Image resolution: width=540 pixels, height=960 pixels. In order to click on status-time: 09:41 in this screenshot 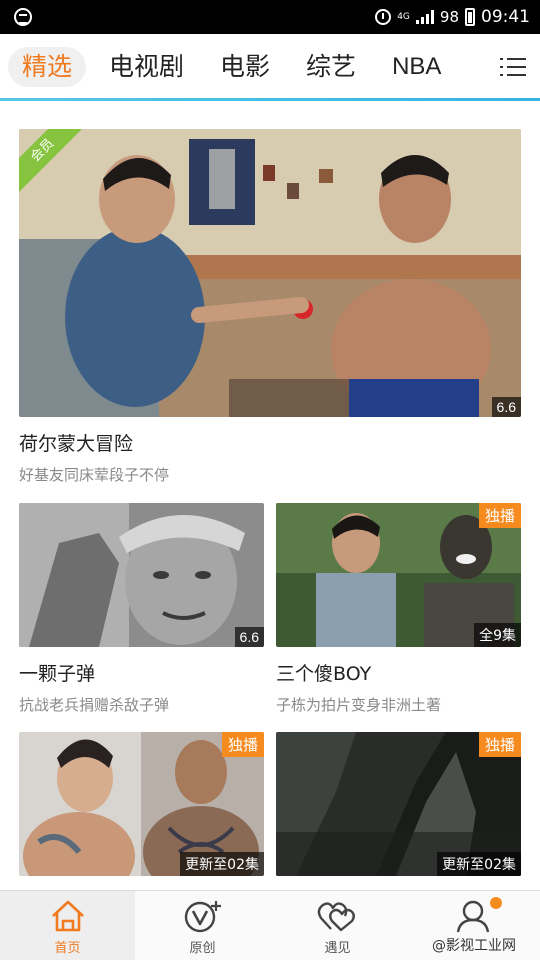, I will do `click(505, 17)`.